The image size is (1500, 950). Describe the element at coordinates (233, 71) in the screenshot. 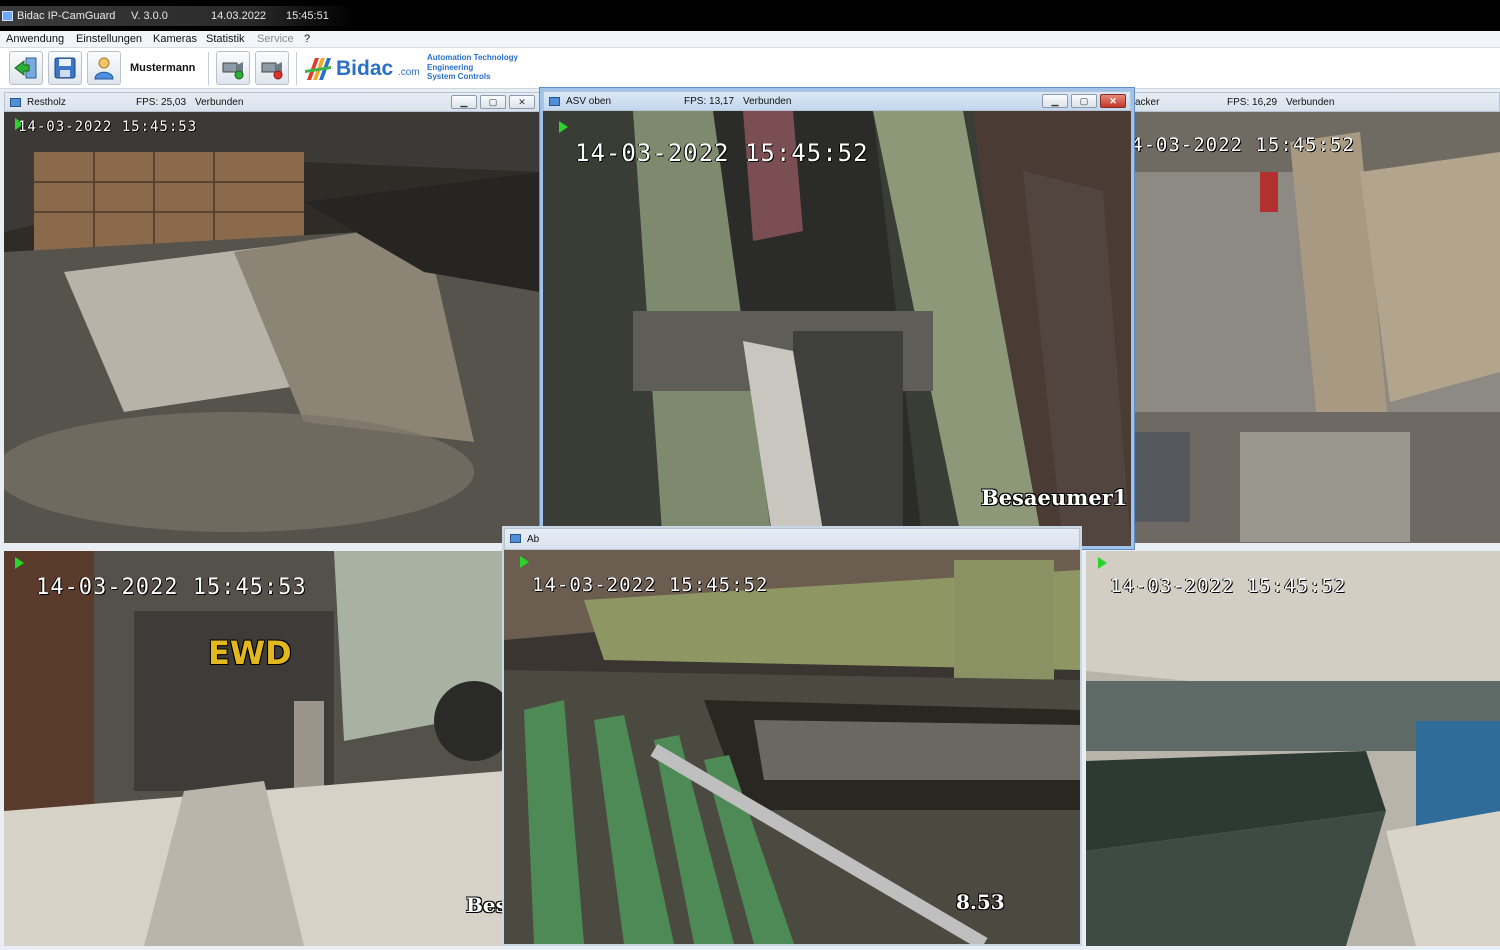

I see `camera-add-icon` at that location.